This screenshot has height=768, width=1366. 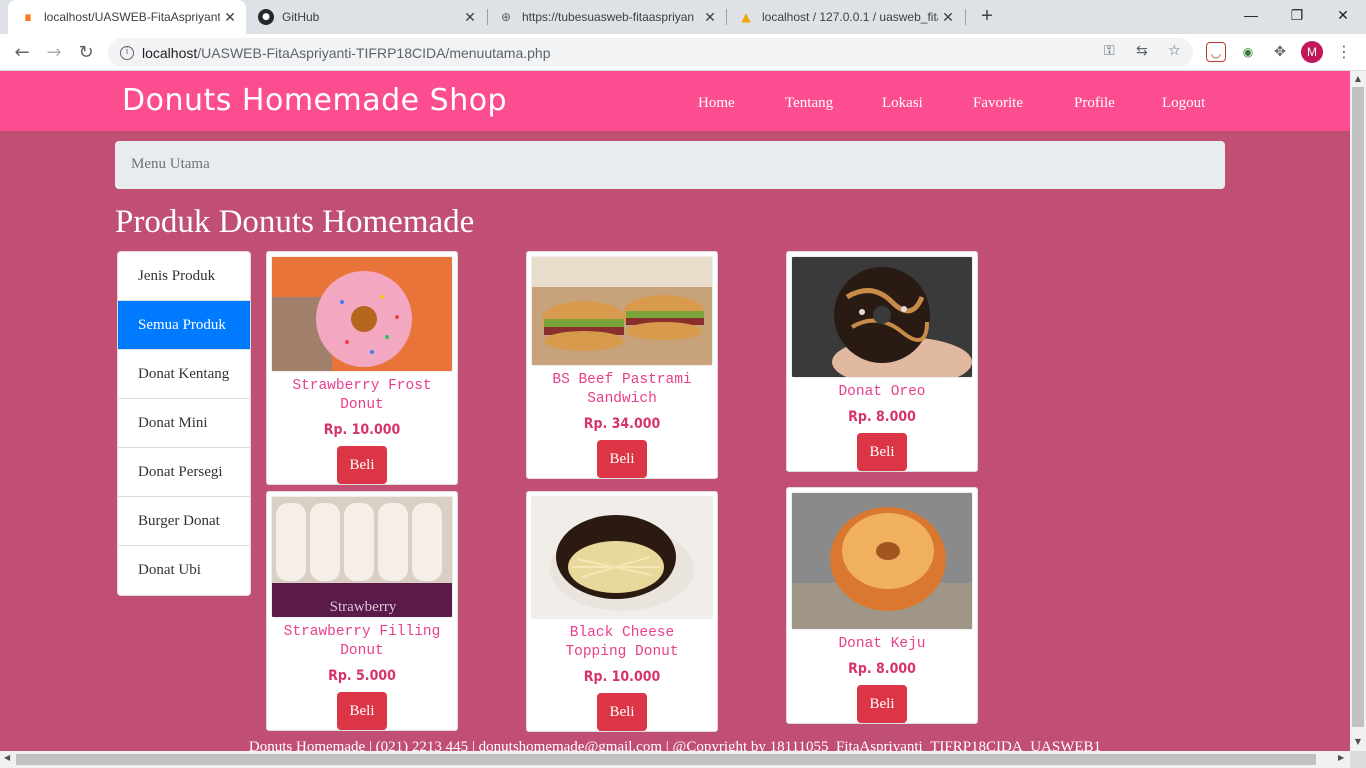 What do you see at coordinates (987, 17) in the screenshot?
I see `new-tab-plus-icon: +` at bounding box center [987, 17].